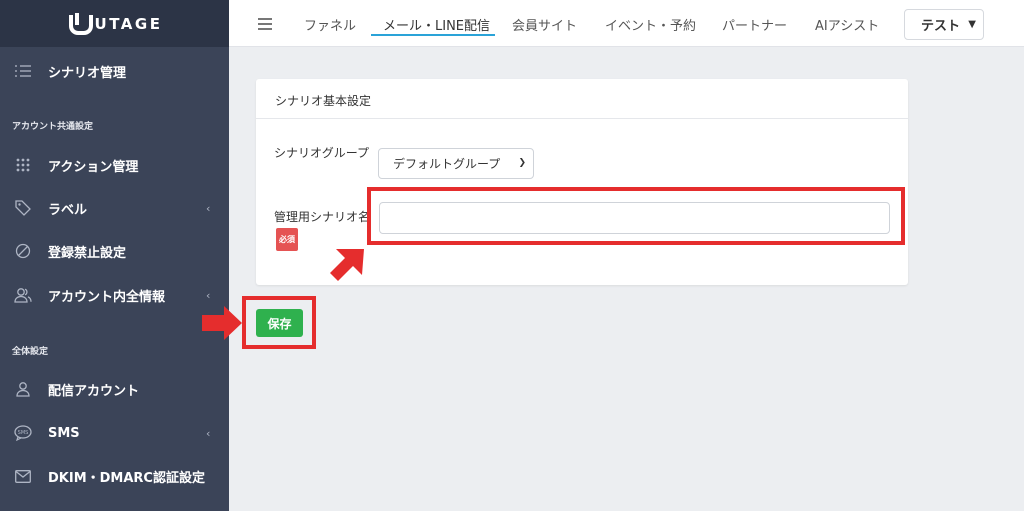 This screenshot has height=511, width=1024. Describe the element at coordinates (322, 217) in the screenshot. I see `name-label-text: 管理用シナリオ名` at that location.